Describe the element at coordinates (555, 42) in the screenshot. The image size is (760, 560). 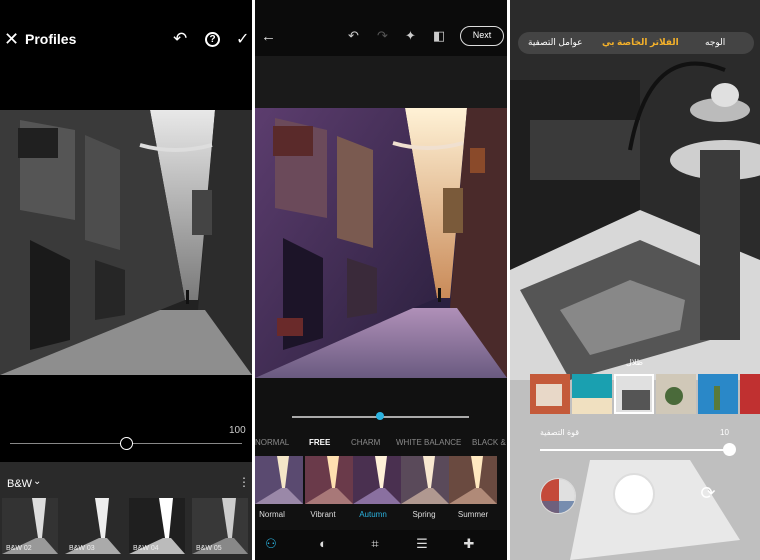
I see `tab-filters: عوامل التصفية` at that location.